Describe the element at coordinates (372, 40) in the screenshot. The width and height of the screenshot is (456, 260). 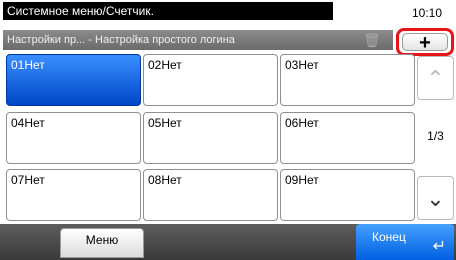
I see `trash-icon: 🗑` at that location.